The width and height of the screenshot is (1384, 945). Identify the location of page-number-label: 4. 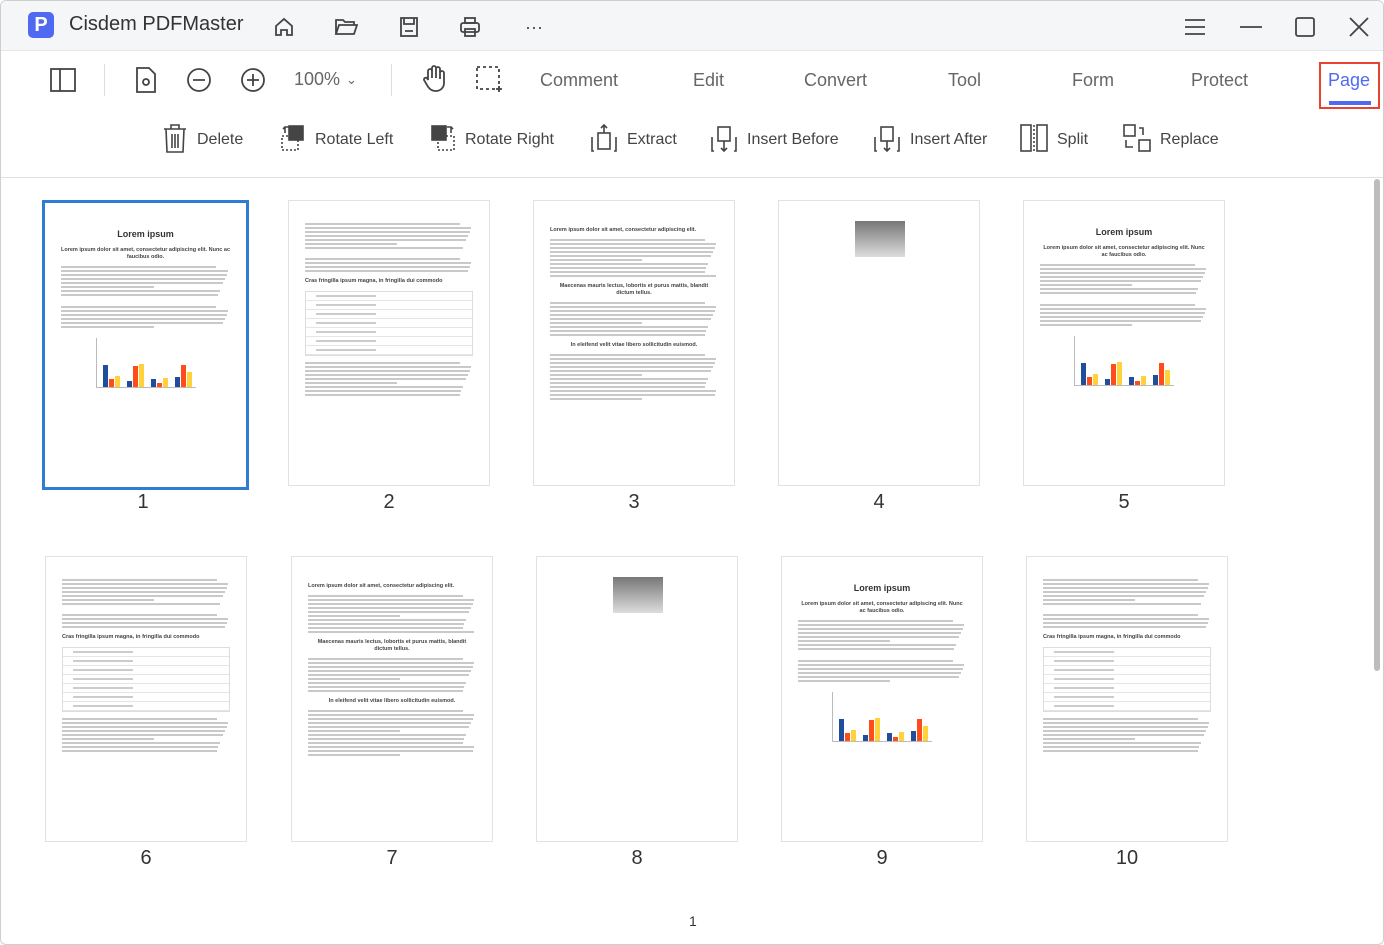
(879, 502).